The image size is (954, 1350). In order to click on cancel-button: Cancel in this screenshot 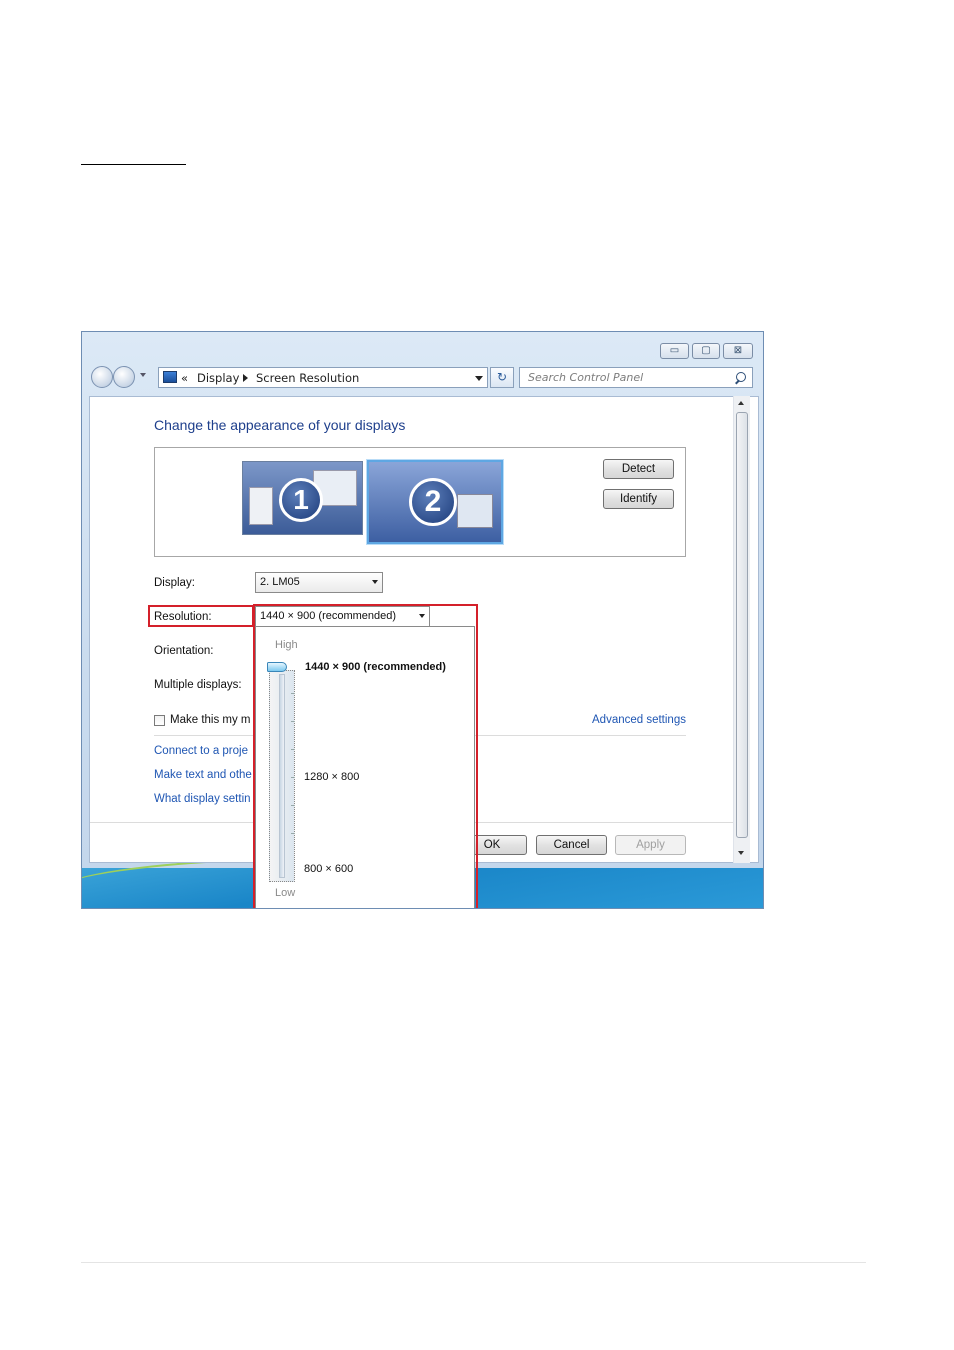, I will do `click(571, 845)`.